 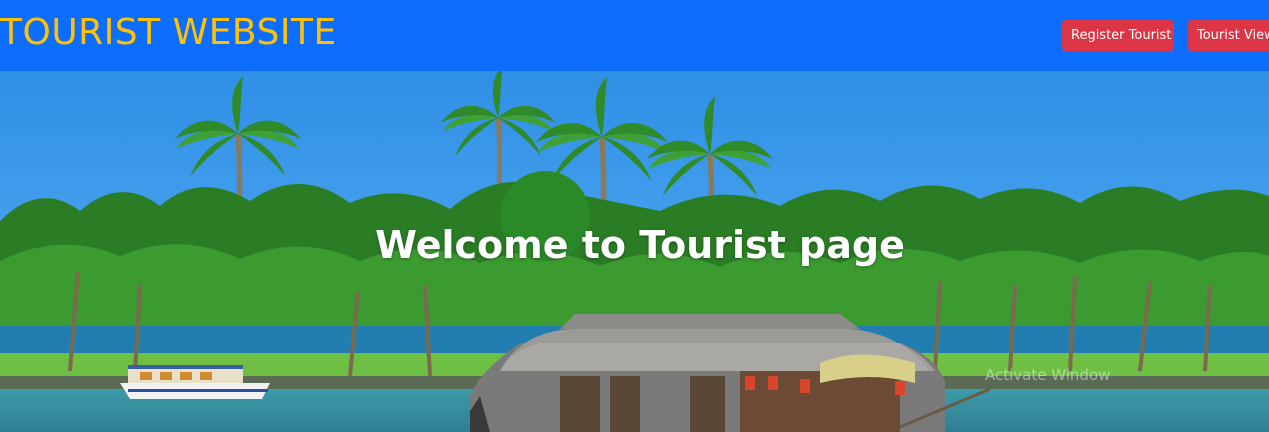 What do you see at coordinates (1228, 35) in the screenshot?
I see `tourist-view-button: Tourist View` at bounding box center [1228, 35].